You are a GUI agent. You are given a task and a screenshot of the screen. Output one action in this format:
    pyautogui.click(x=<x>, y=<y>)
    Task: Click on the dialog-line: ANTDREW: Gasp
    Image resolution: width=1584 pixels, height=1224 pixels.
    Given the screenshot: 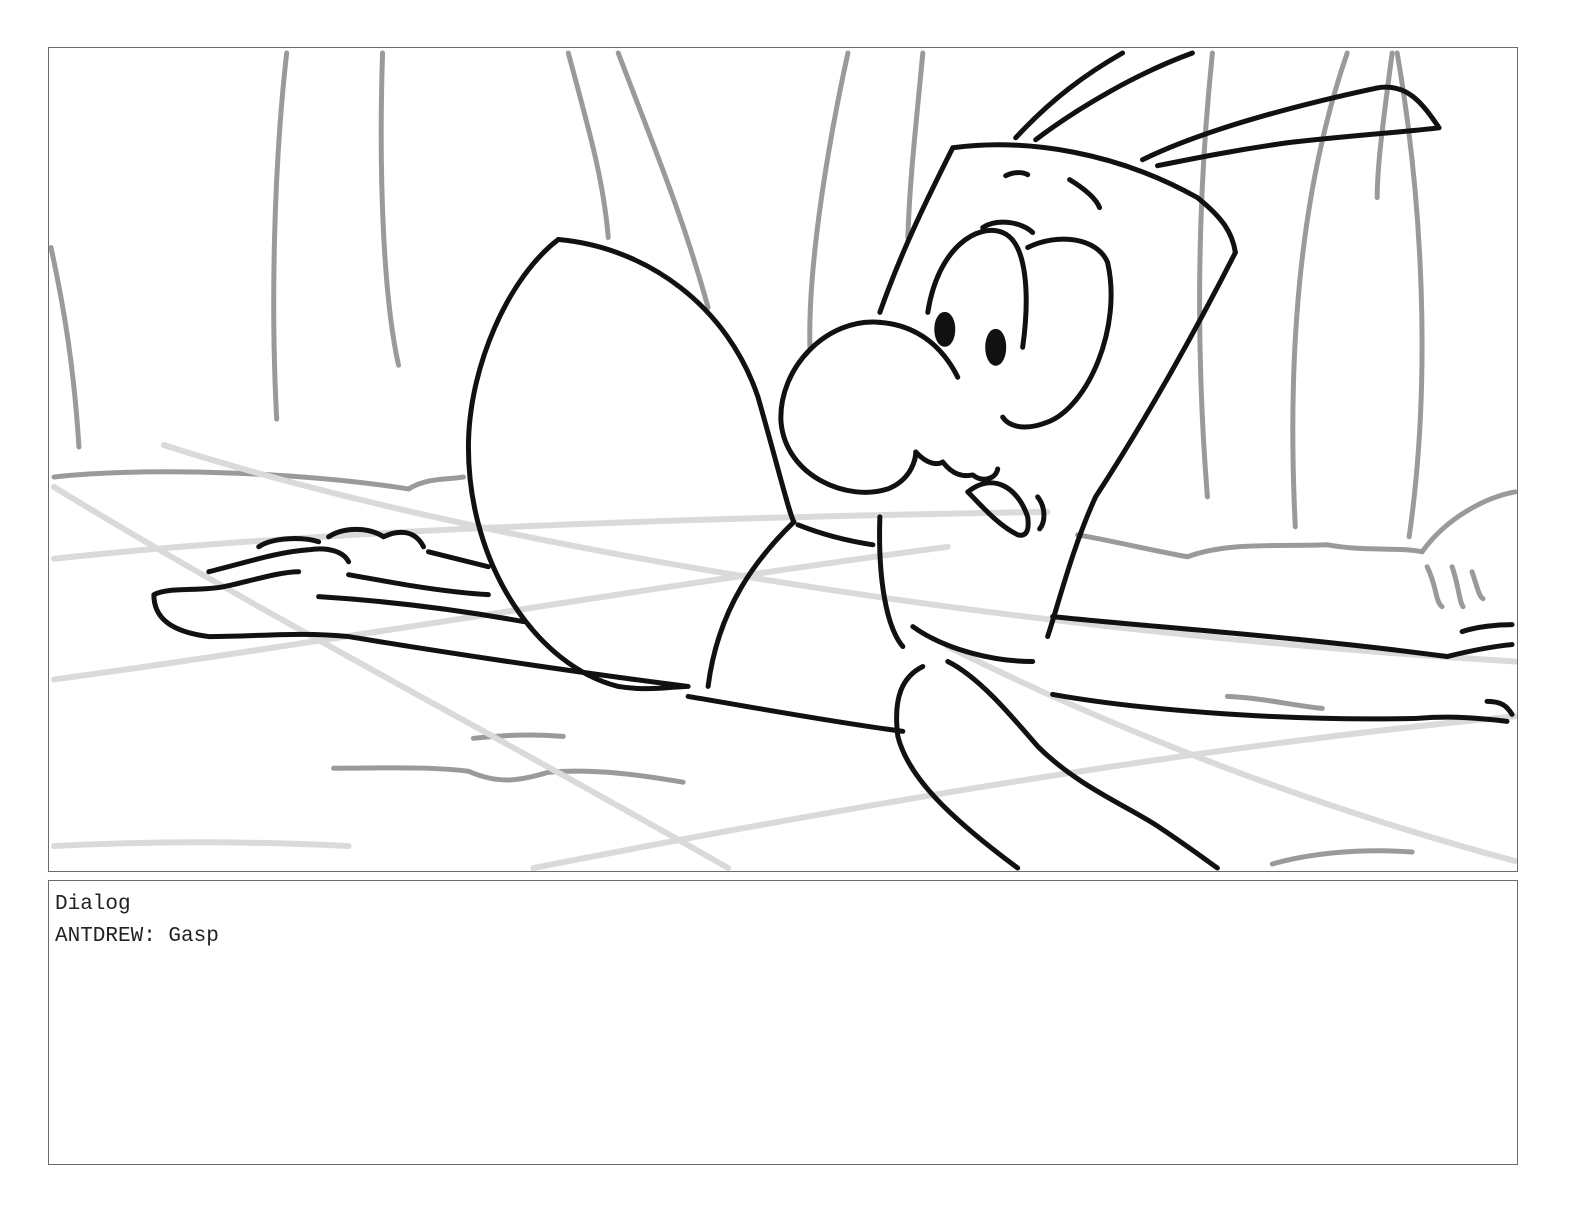 What is the action you would take?
    pyautogui.click(x=137, y=936)
    